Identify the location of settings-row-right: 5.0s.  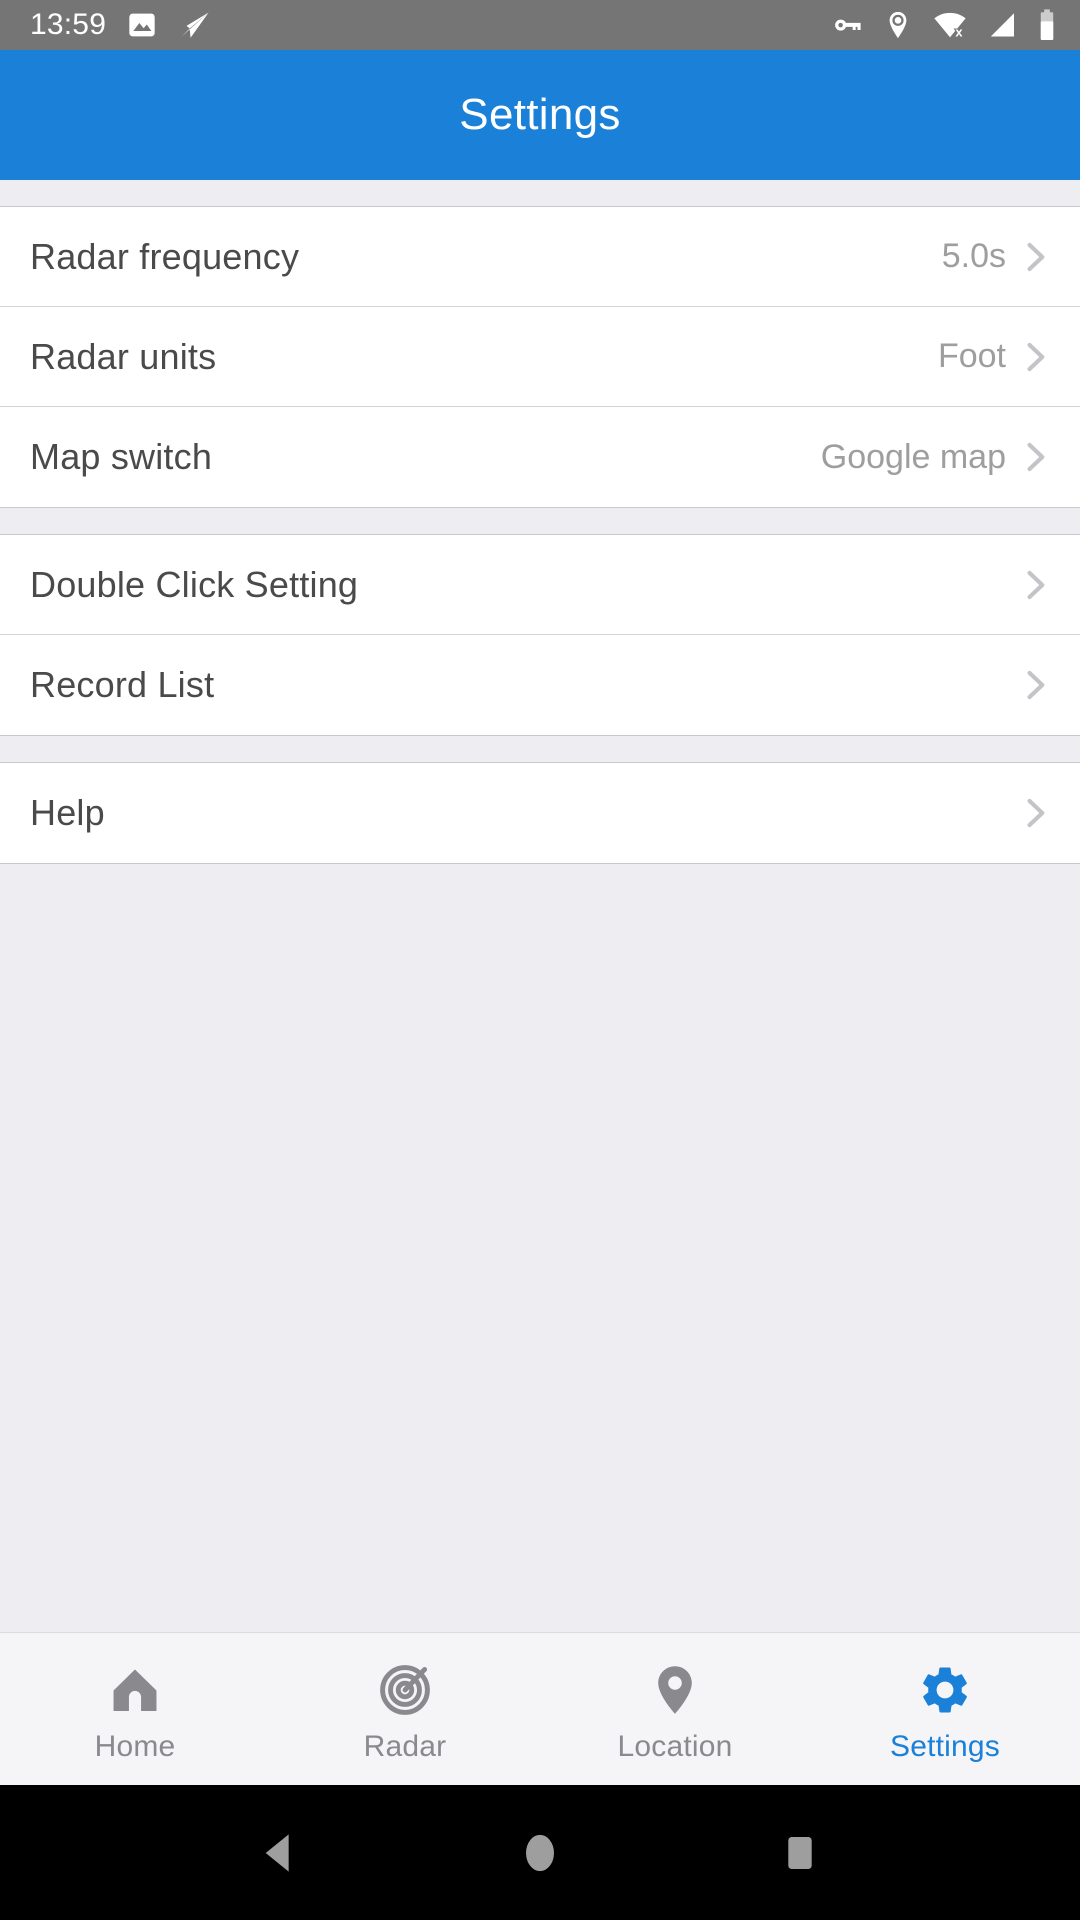
(998, 256).